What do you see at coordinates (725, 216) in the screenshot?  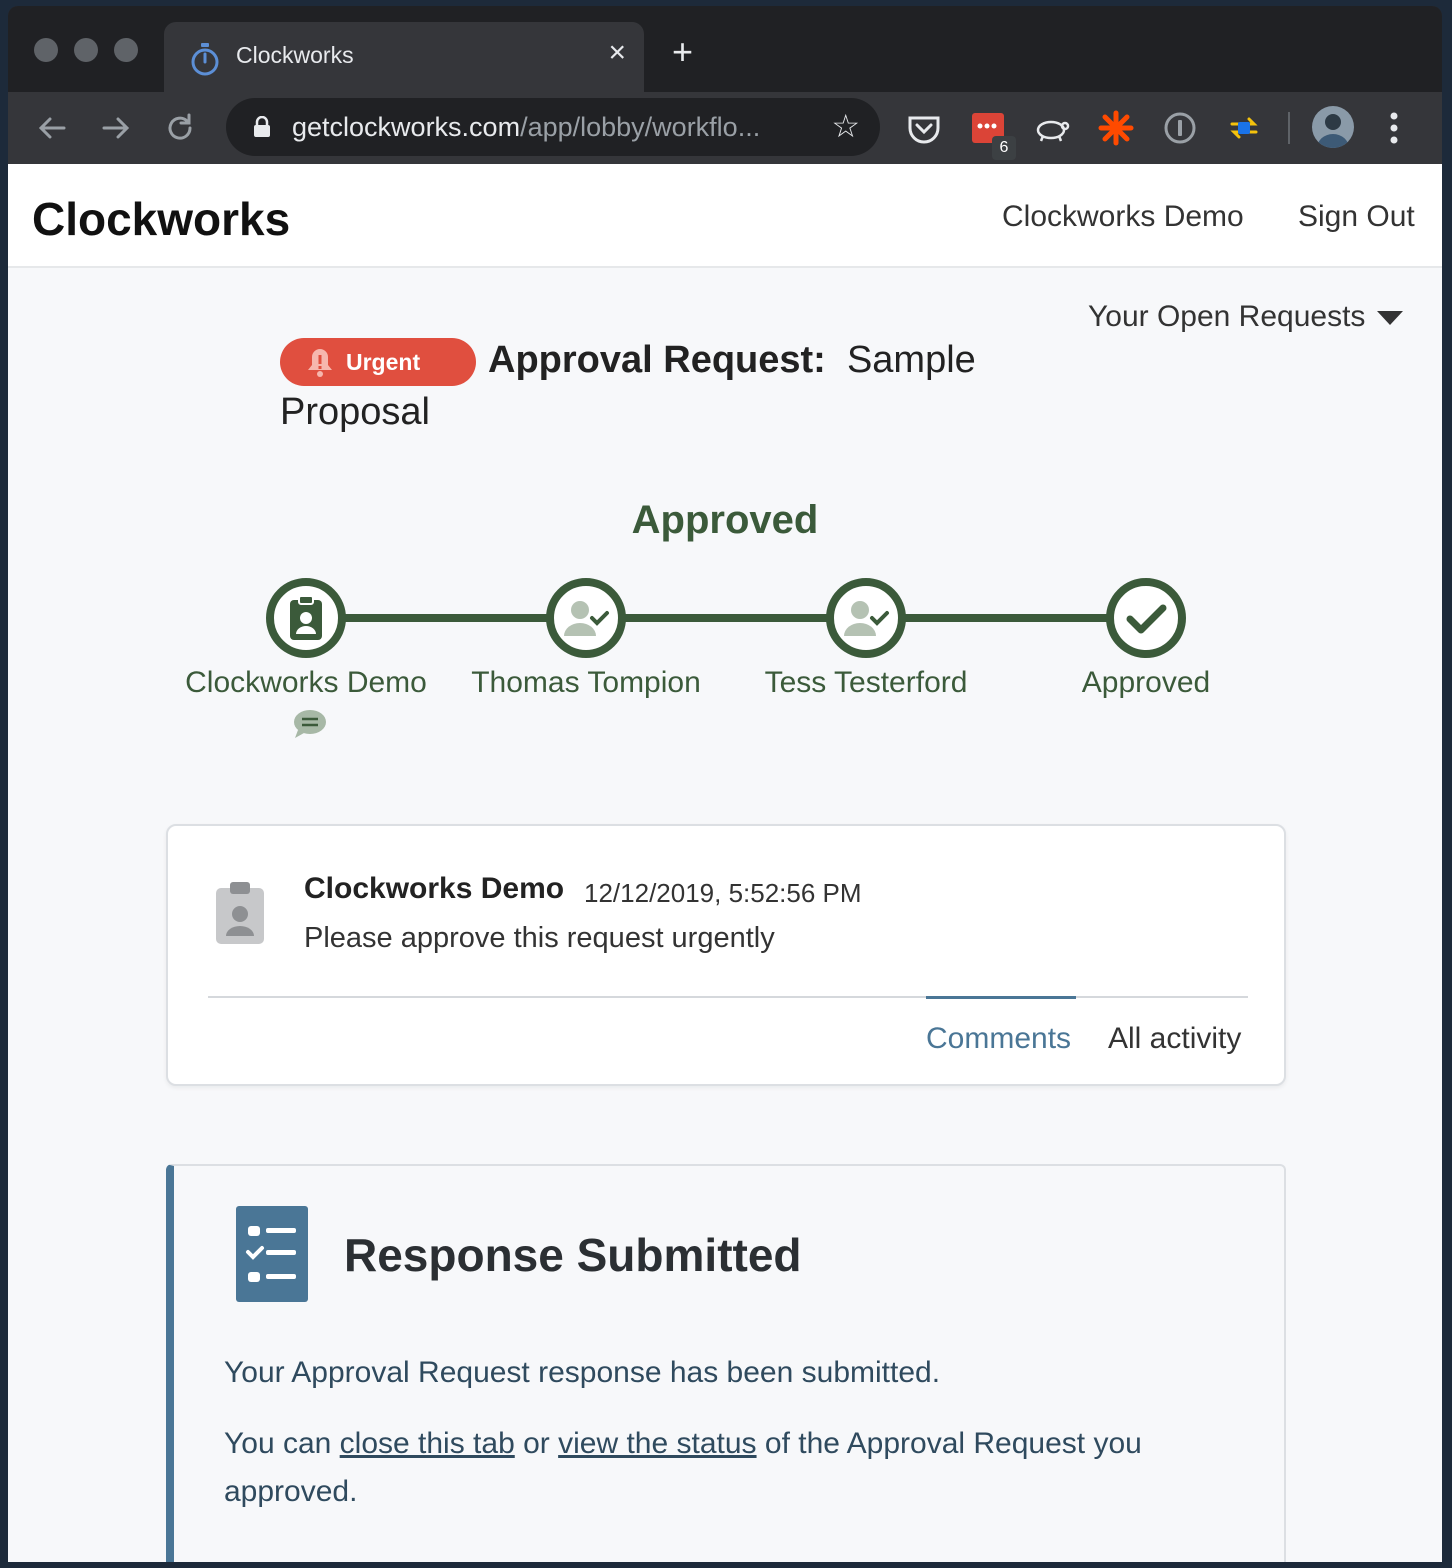 I see `app-header: Clockworks Clockworks Demo Sign Out` at bounding box center [725, 216].